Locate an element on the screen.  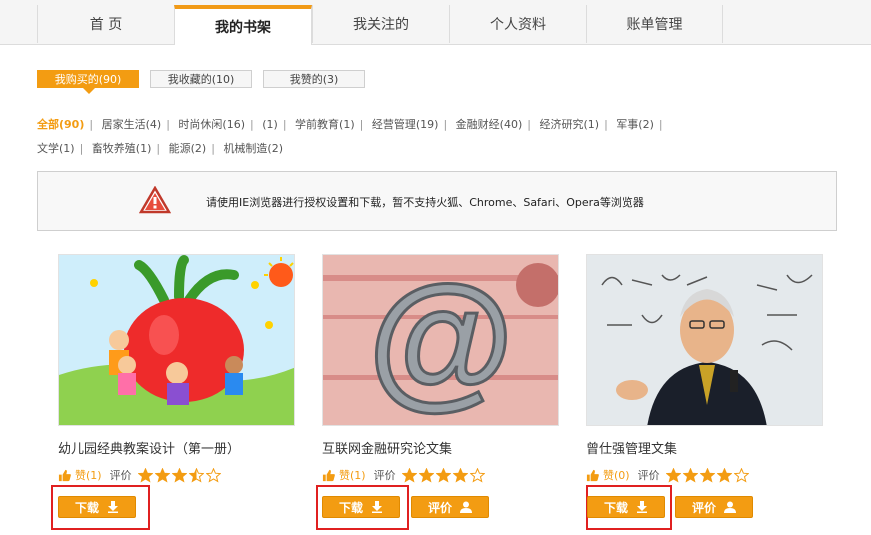
book-meta: 赞(0) 评价 is located at coordinates (668, 475).